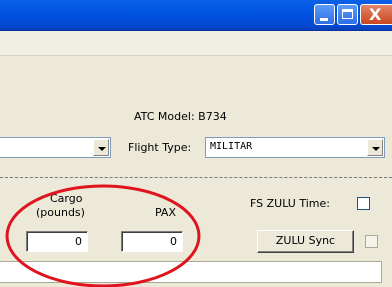  I want to click on cargo-label: Cargo, so click(66, 198).